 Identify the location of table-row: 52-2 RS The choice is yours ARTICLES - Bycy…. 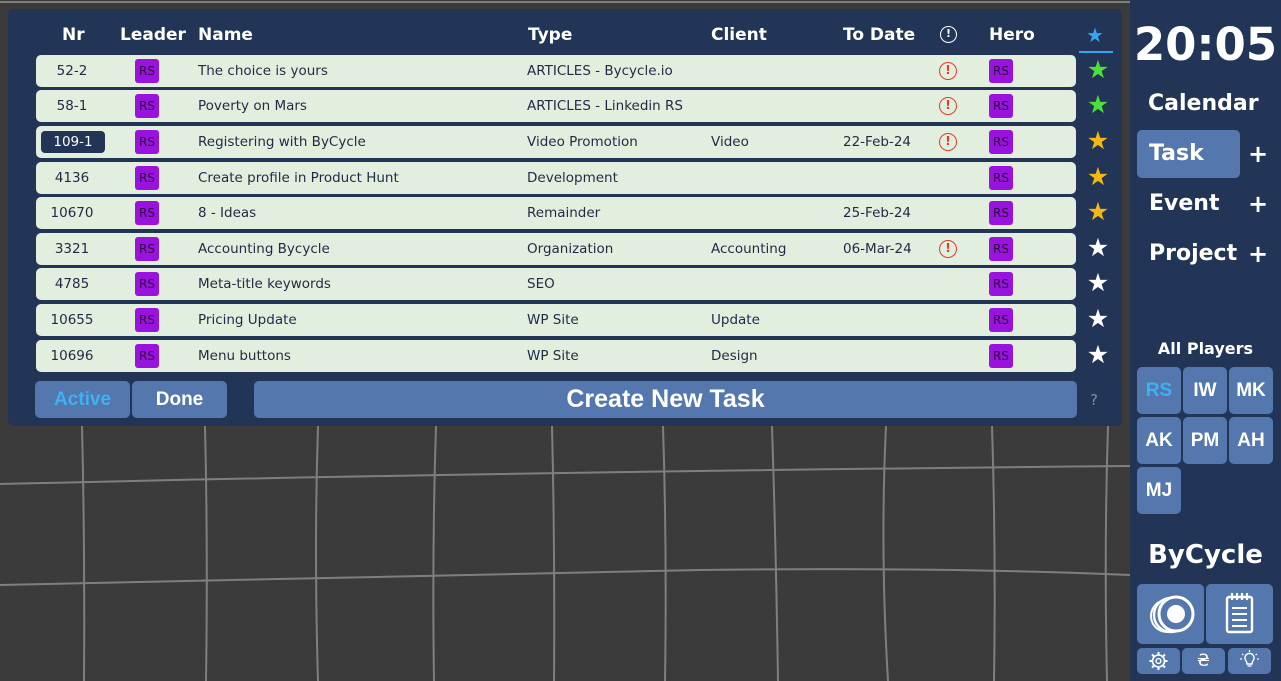
(556, 71).